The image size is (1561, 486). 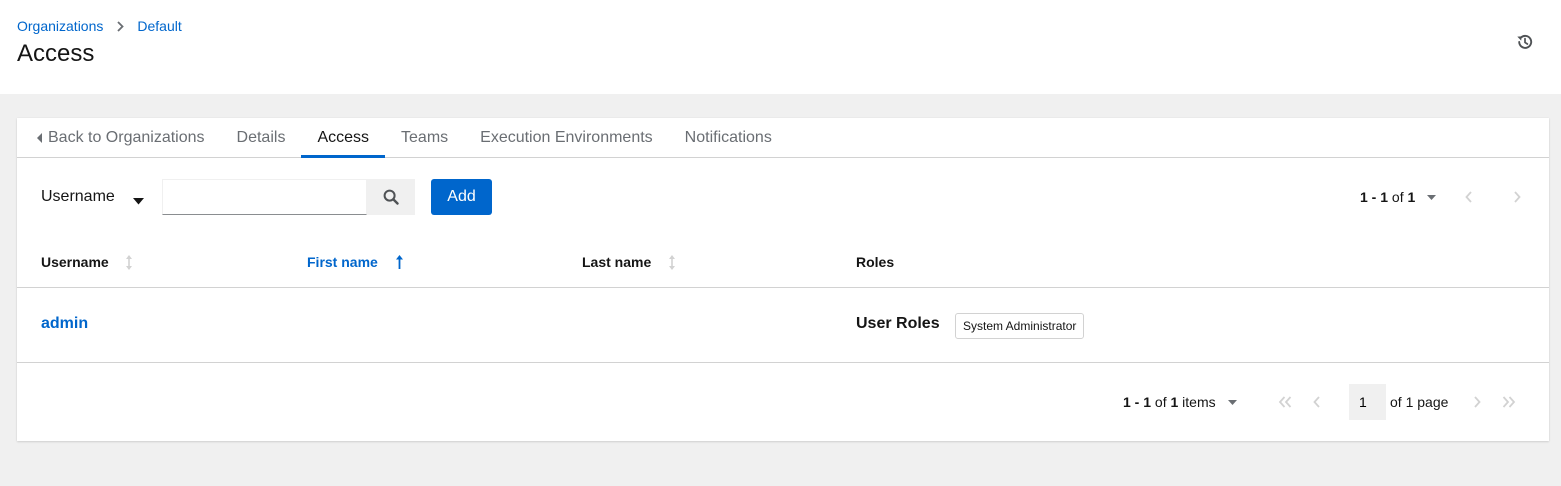 What do you see at coordinates (898, 323) in the screenshot?
I see `user-roles-label: User Roles` at bounding box center [898, 323].